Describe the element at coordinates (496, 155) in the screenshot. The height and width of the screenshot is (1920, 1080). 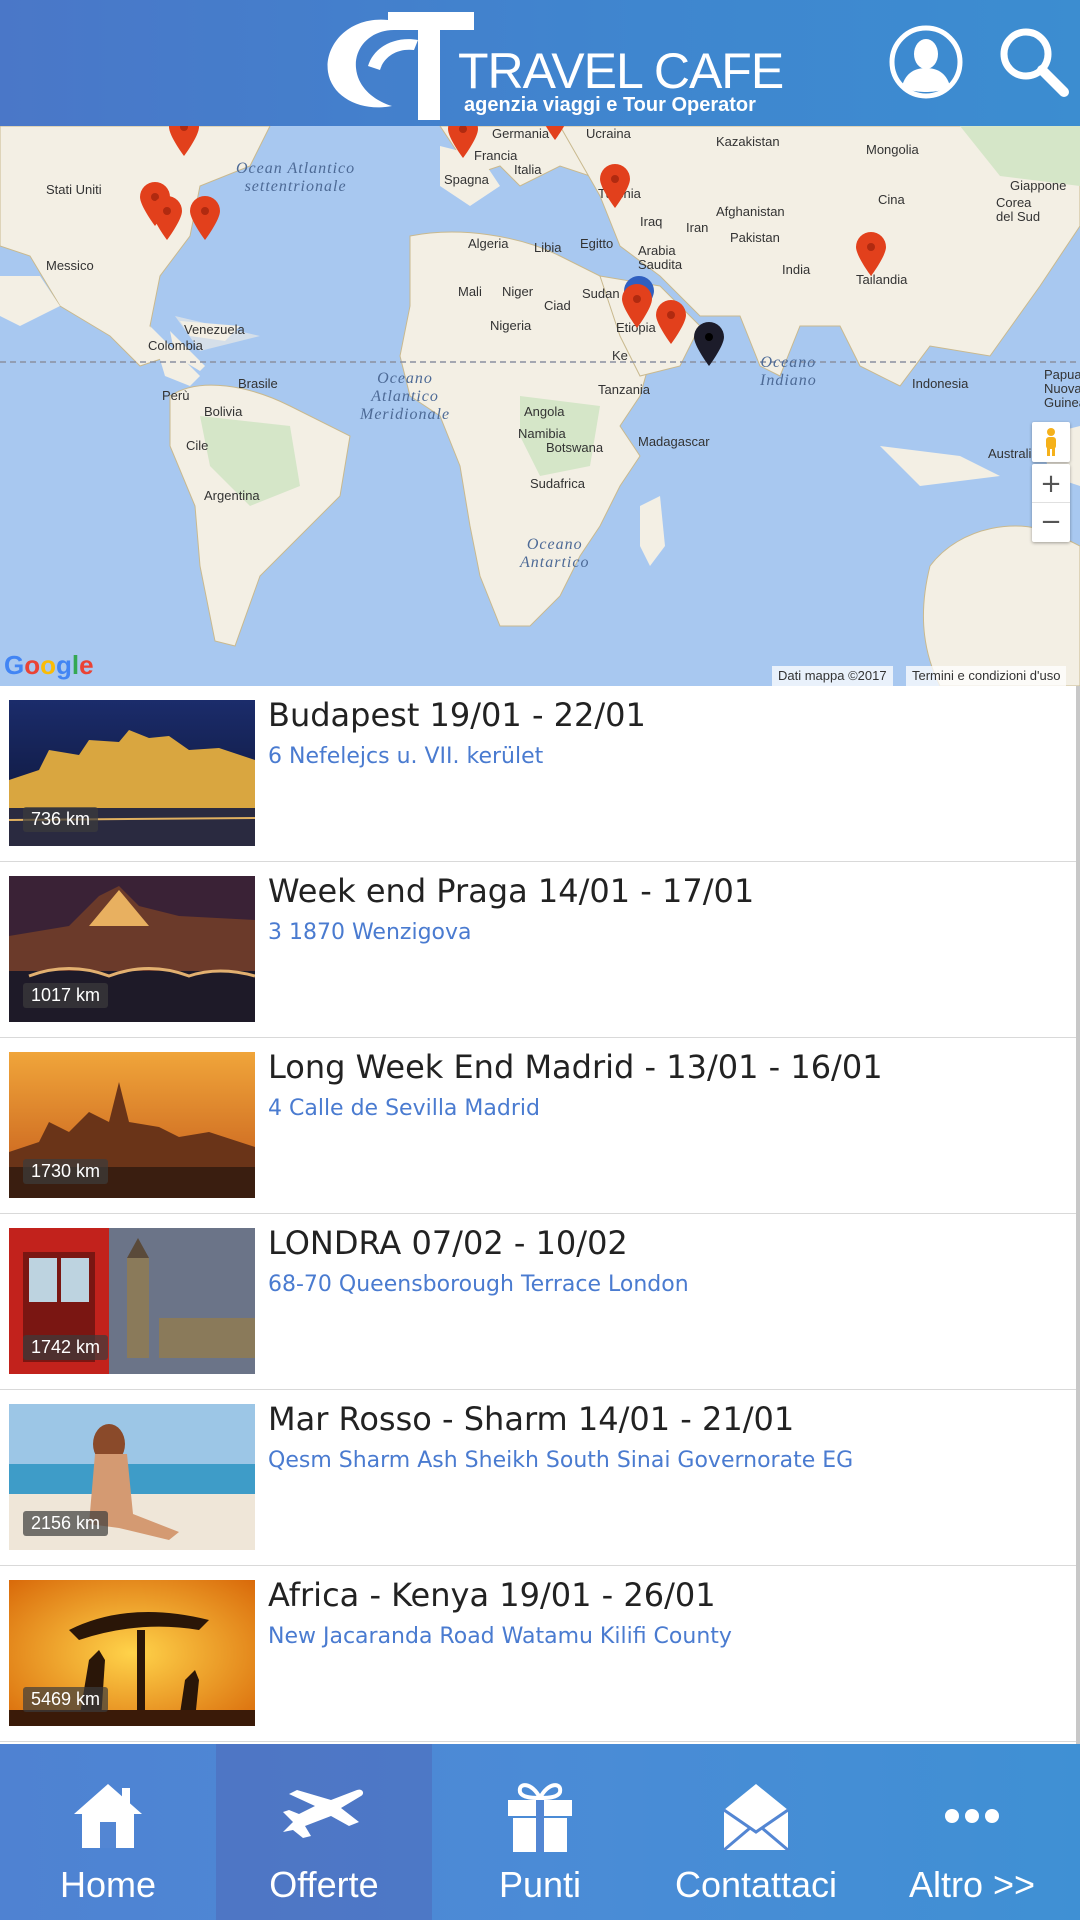
I see `map-label-francia: Francia` at that location.